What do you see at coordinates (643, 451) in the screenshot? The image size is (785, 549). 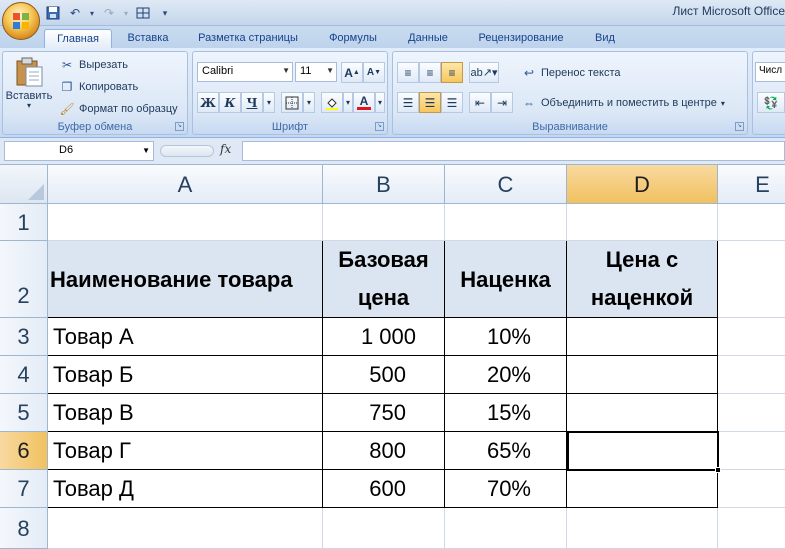 I see `active-cell-d6` at bounding box center [643, 451].